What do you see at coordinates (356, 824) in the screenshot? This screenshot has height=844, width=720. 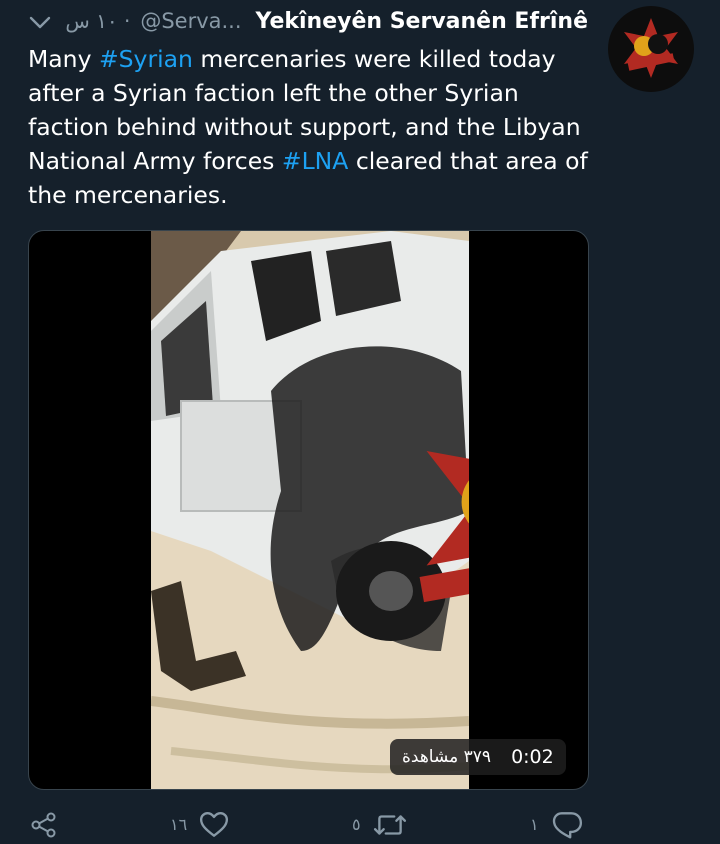 I see `retweet-count: ٥` at bounding box center [356, 824].